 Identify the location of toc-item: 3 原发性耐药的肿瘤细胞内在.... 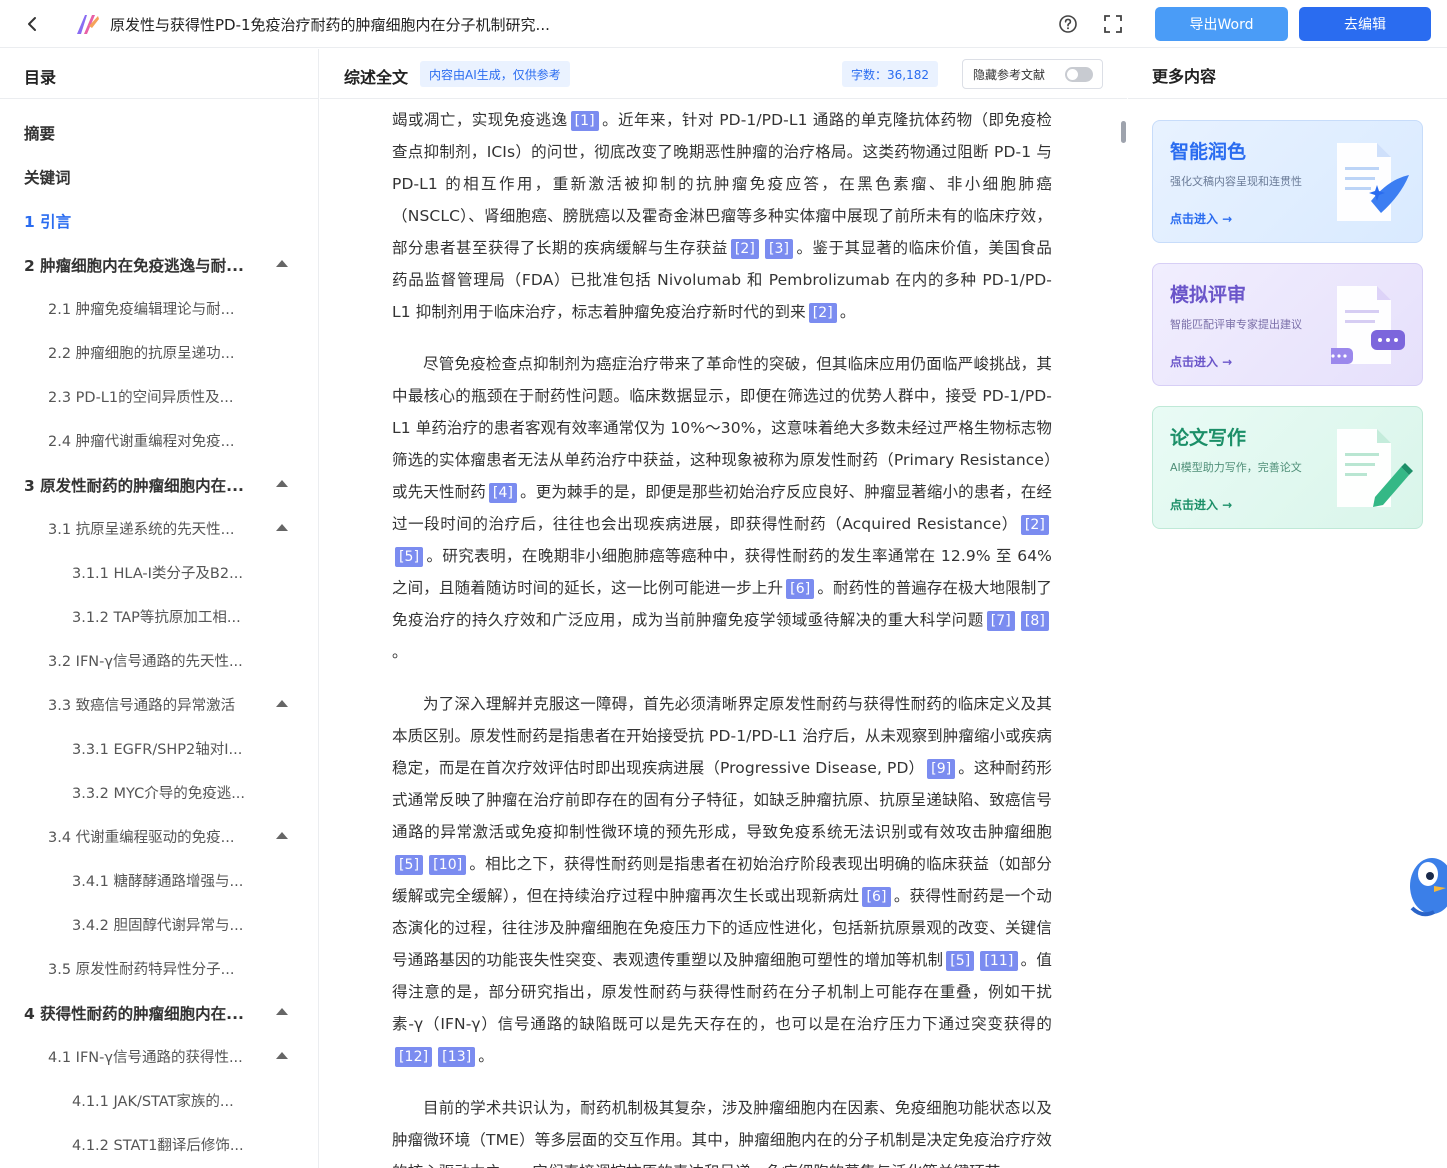
(159, 484).